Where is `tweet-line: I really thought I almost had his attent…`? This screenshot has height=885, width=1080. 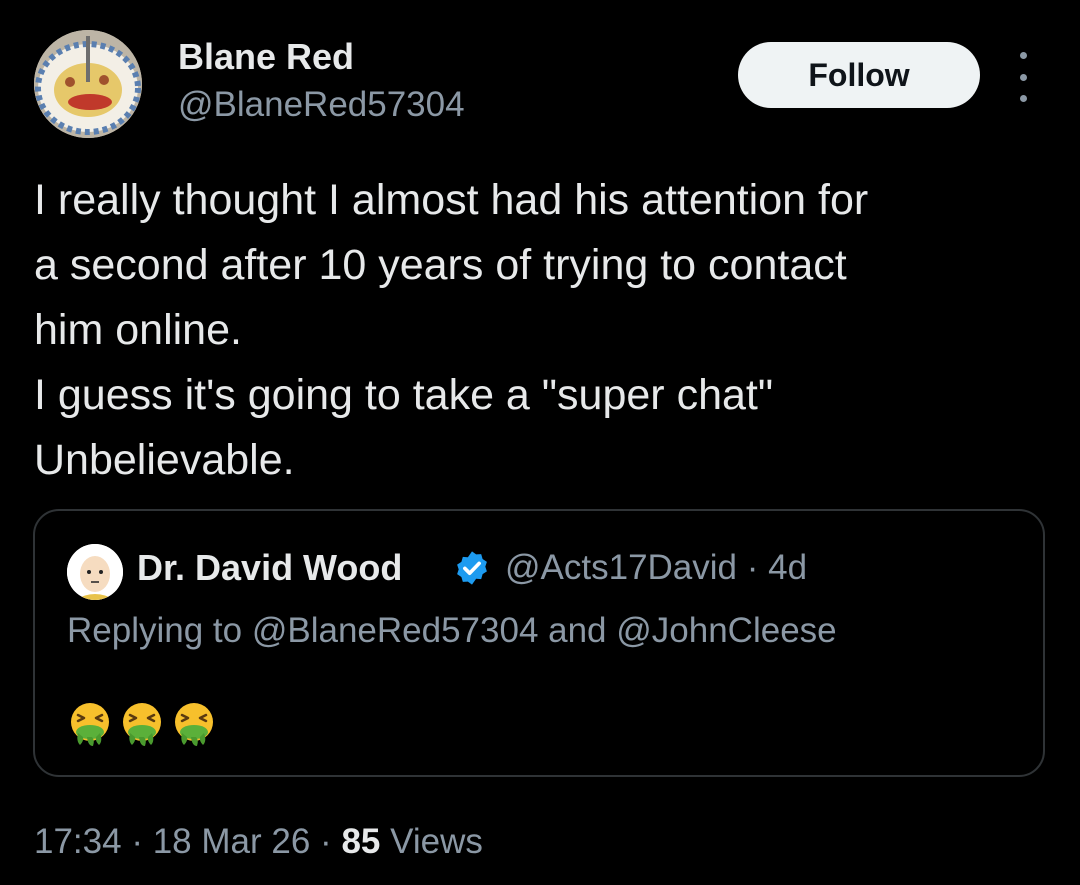
tweet-line: I really thought I almost had his attent… is located at coordinates (451, 200).